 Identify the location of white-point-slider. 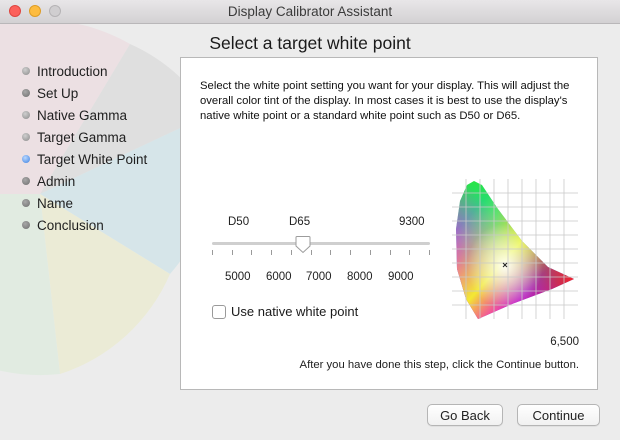
(321, 243).